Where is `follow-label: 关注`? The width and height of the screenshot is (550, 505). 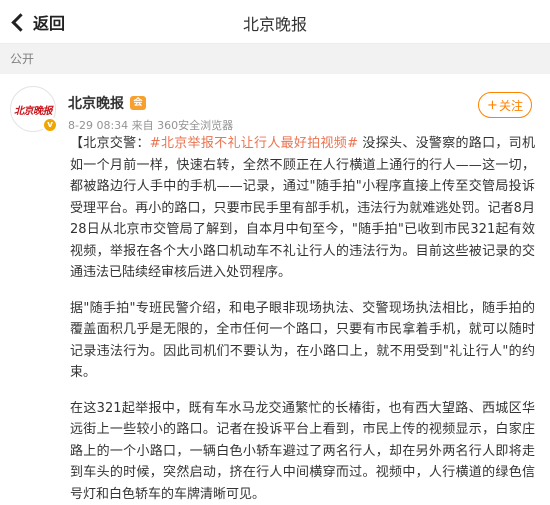 follow-label: 关注 is located at coordinates (511, 105).